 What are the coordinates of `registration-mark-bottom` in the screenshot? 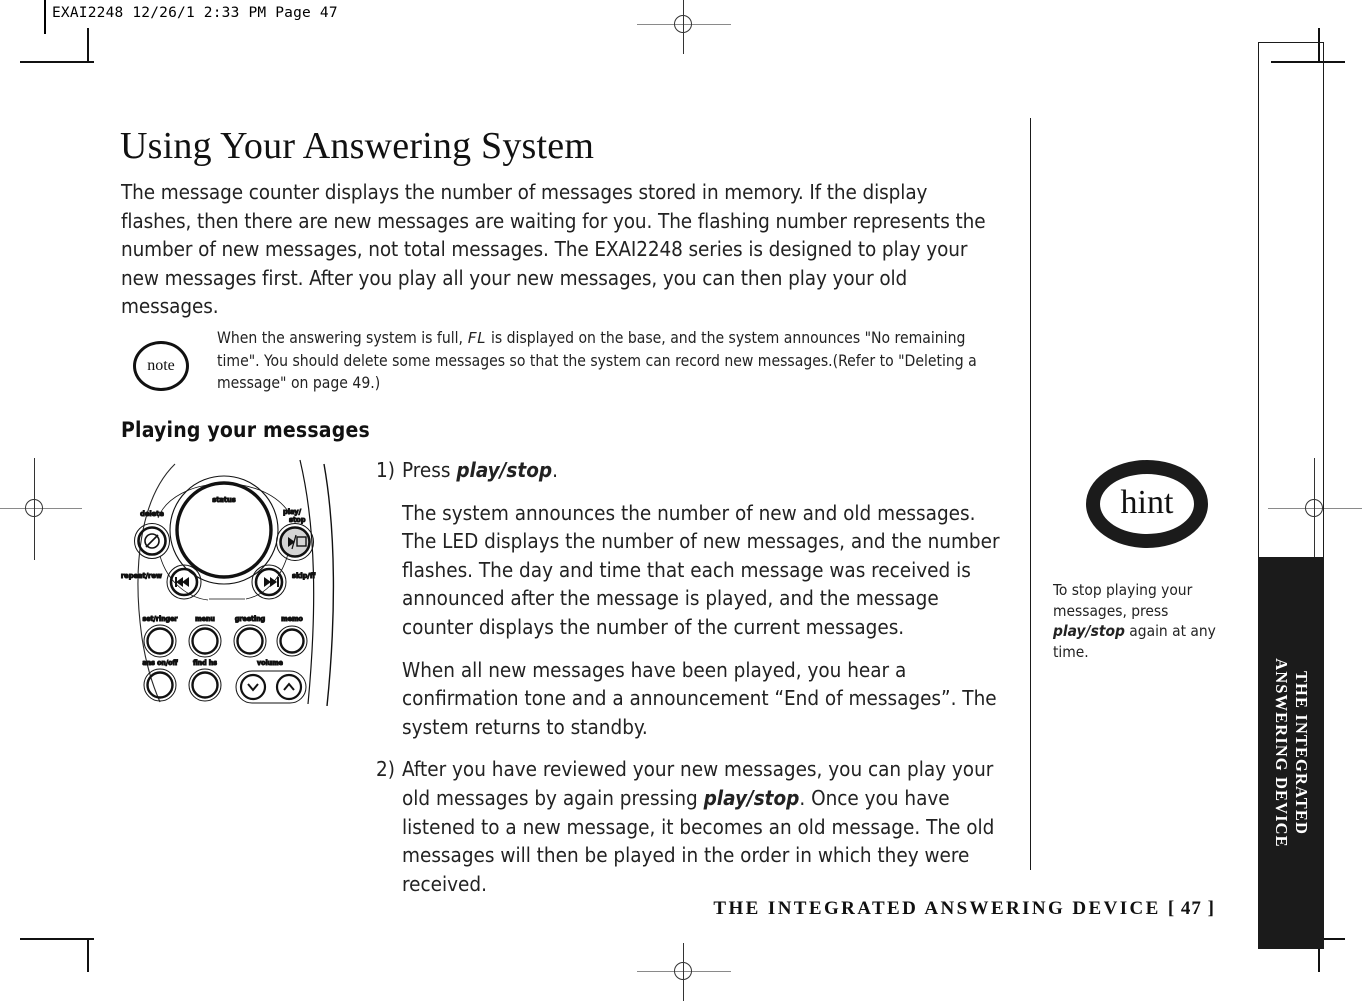 It's located at (684, 972).